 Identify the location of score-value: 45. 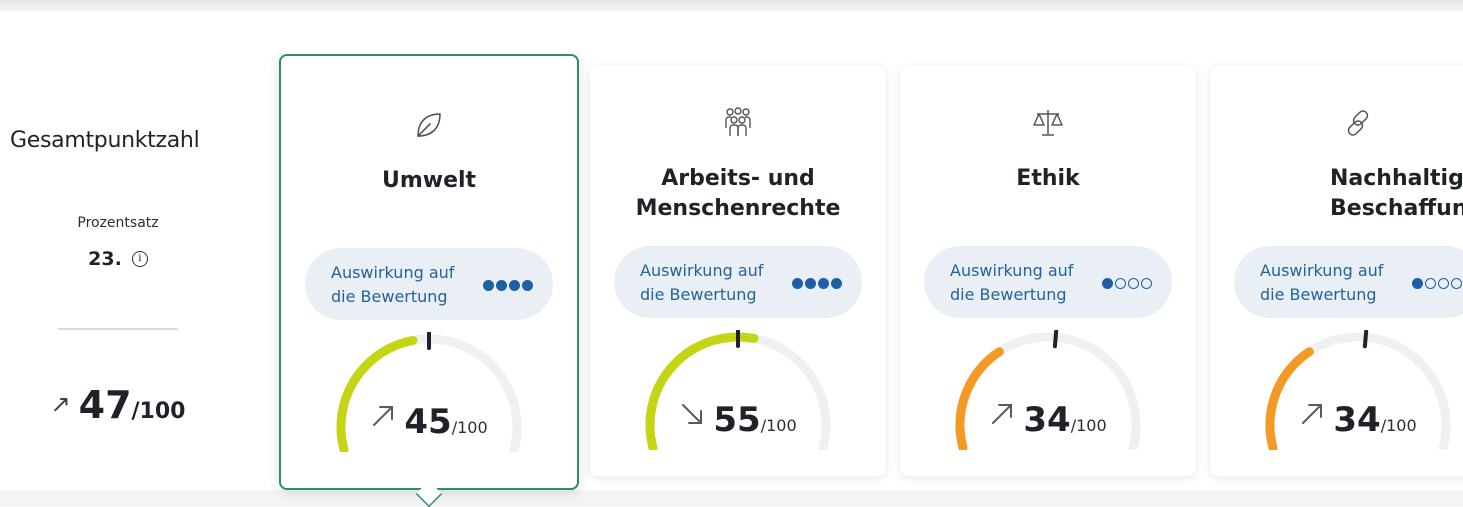
(428, 422).